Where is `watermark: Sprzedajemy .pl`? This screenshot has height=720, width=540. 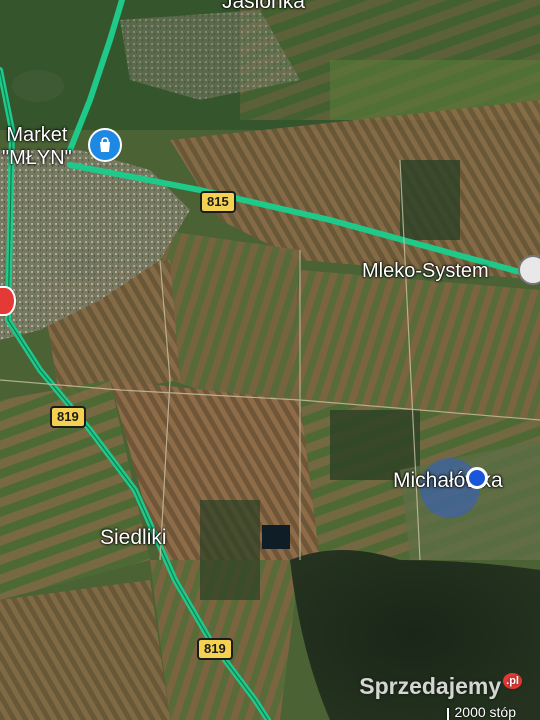
watermark: Sprzedajemy .pl is located at coordinates (440, 686).